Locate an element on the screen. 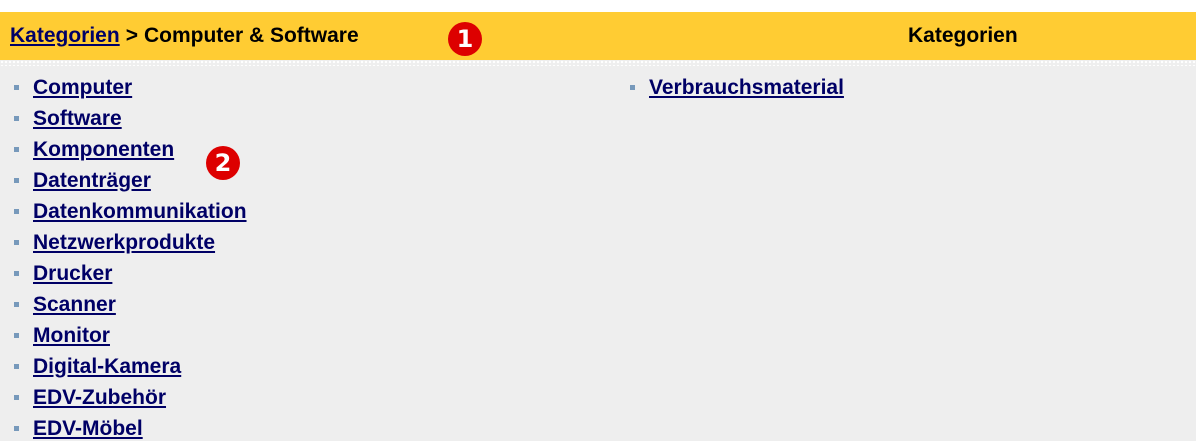  category-link-software: Software is located at coordinates (77, 119).